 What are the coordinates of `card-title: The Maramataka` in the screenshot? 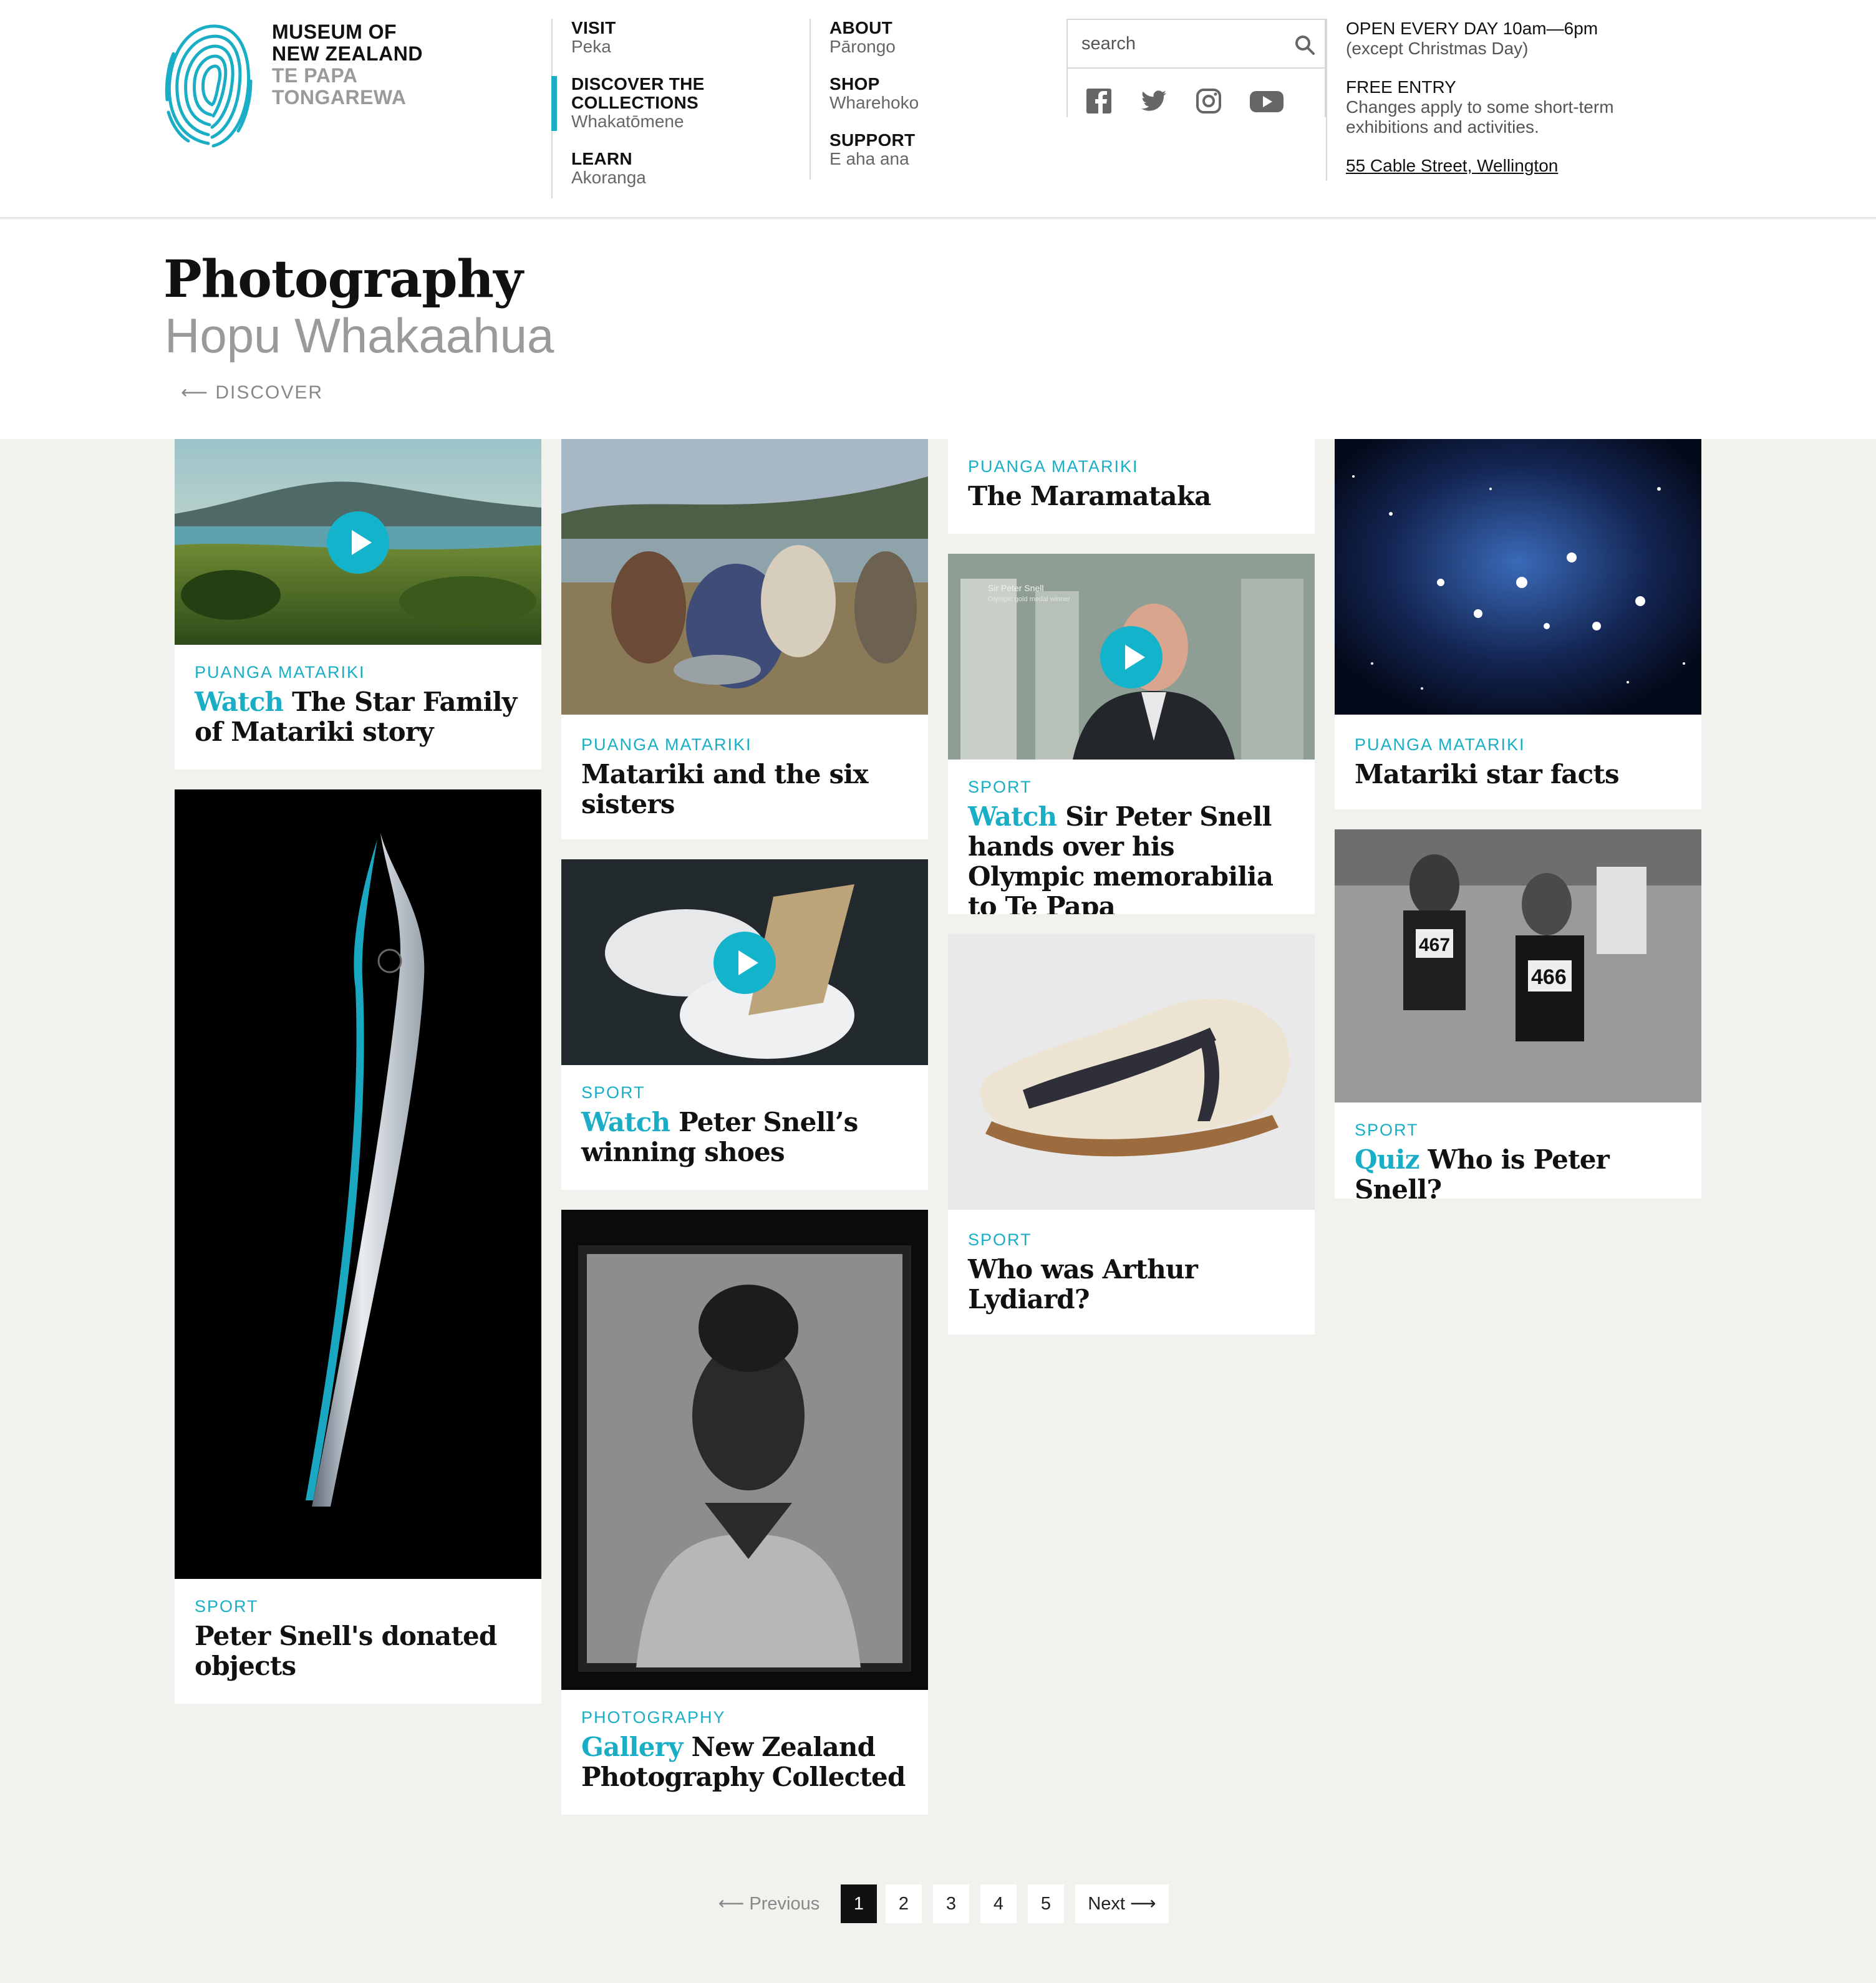 It's located at (1132, 496).